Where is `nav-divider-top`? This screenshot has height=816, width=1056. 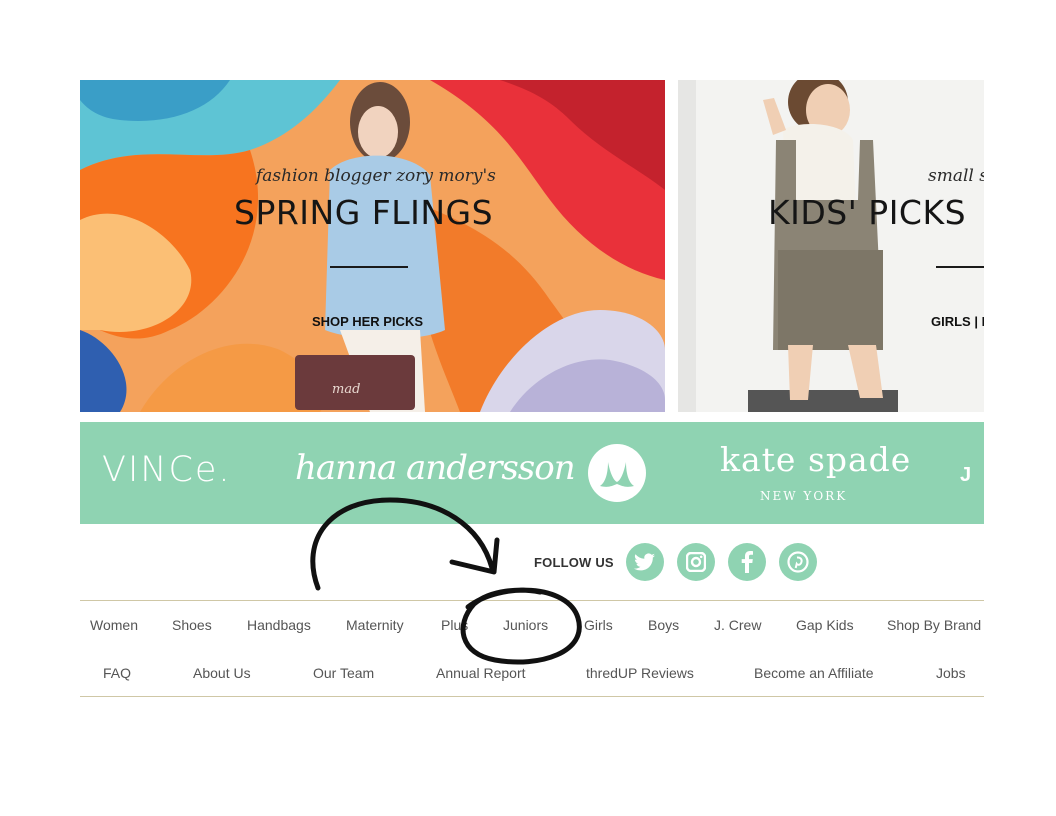 nav-divider-top is located at coordinates (532, 600).